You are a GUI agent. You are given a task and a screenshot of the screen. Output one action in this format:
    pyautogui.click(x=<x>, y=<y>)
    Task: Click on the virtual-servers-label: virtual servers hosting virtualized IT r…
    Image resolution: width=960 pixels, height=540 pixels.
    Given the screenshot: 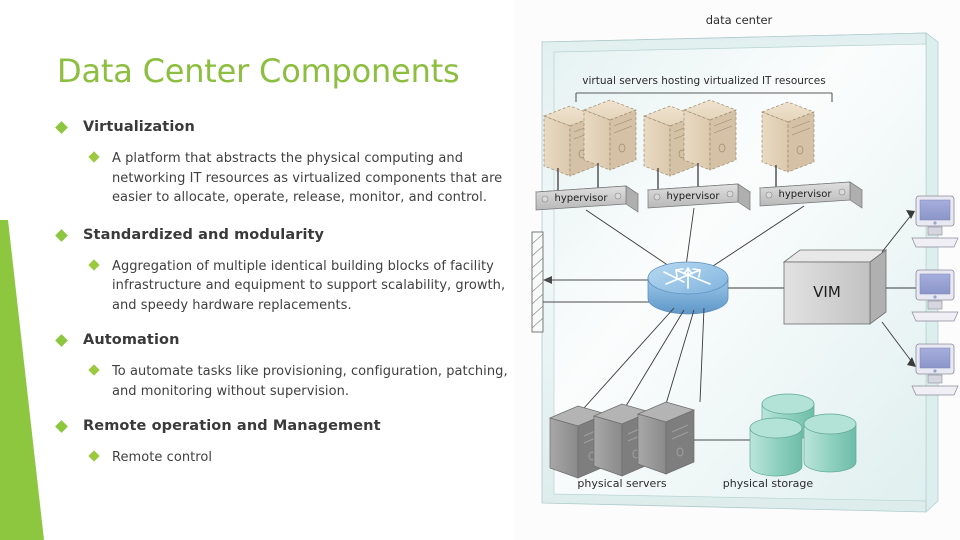 What is the action you would take?
    pyautogui.click(x=703, y=81)
    